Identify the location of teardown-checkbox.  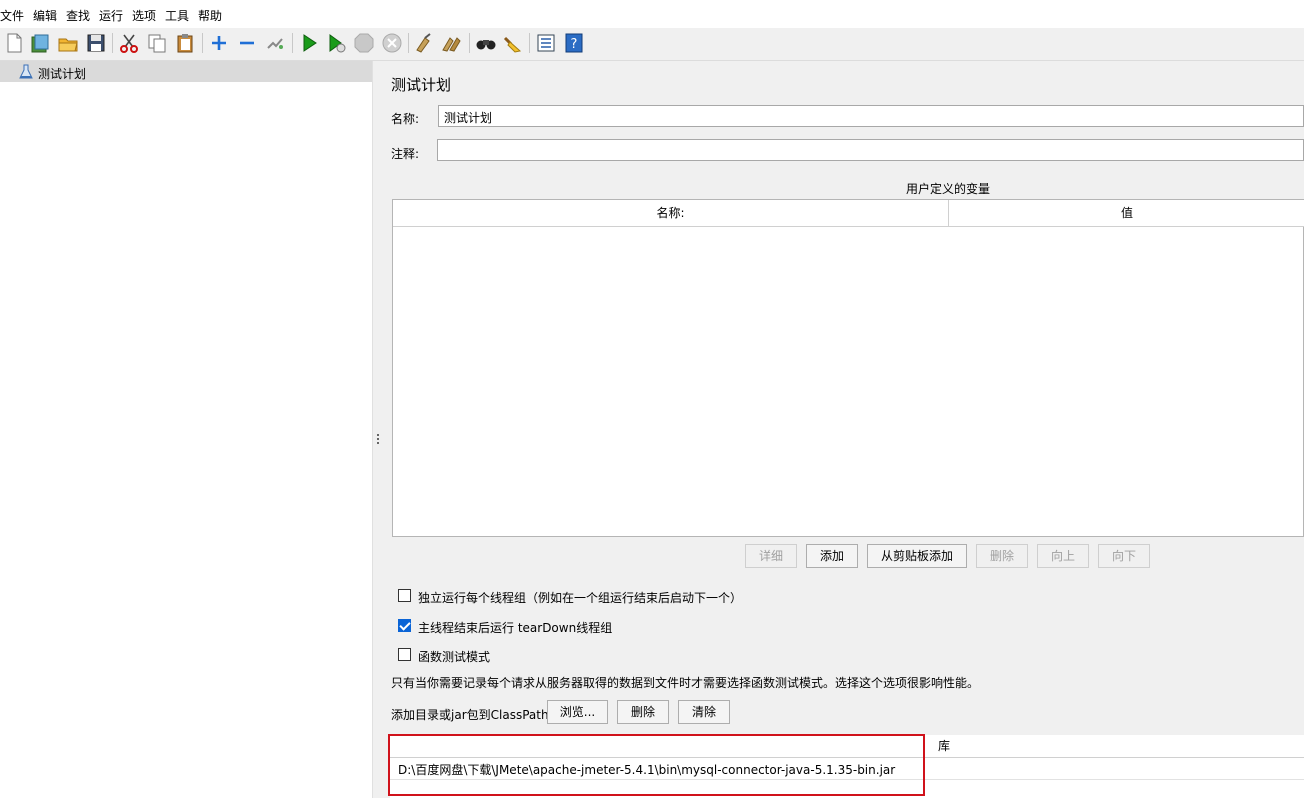
(404, 625).